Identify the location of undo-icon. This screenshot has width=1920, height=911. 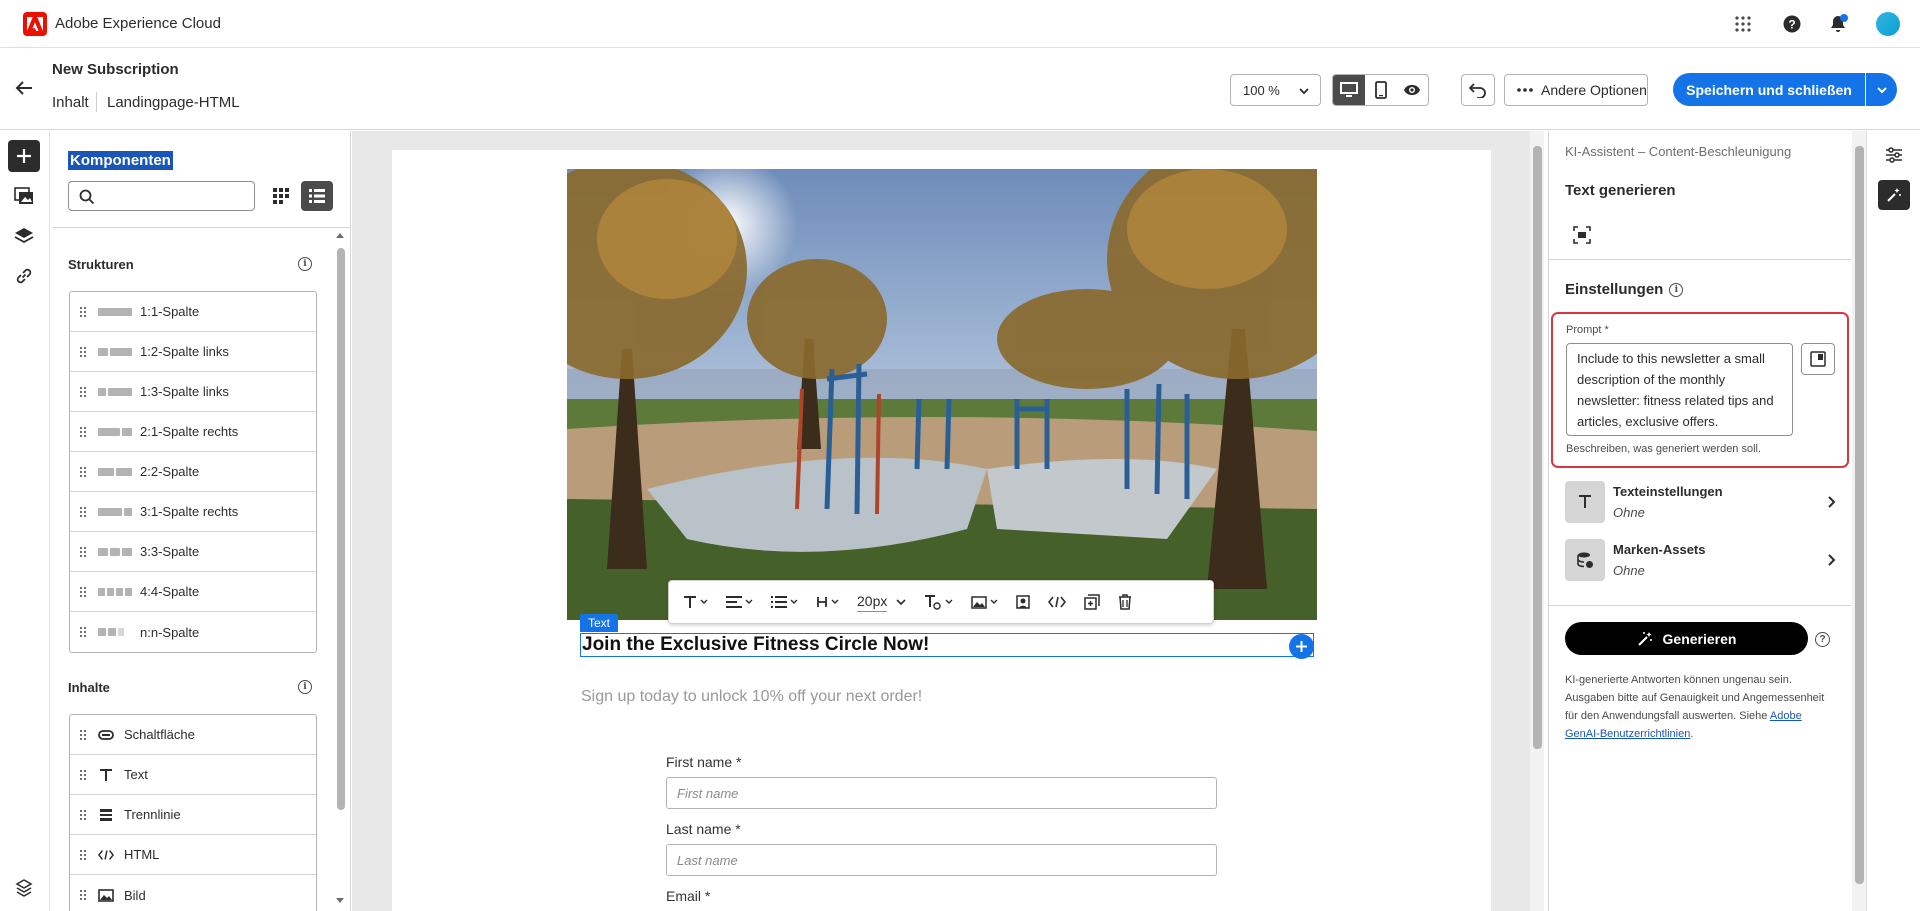
(1477, 90).